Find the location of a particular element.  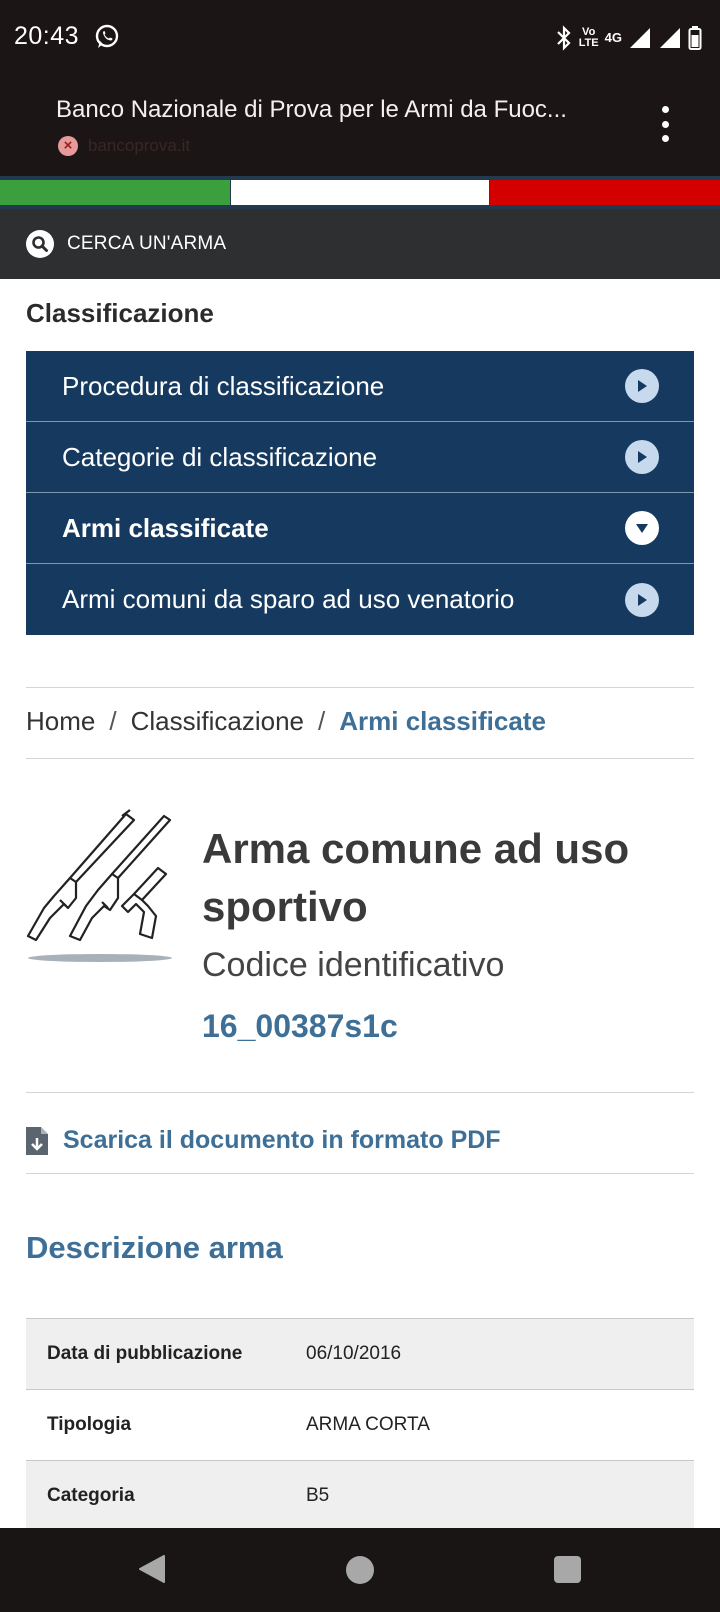

insecure-icon: × is located at coordinates (68, 146).